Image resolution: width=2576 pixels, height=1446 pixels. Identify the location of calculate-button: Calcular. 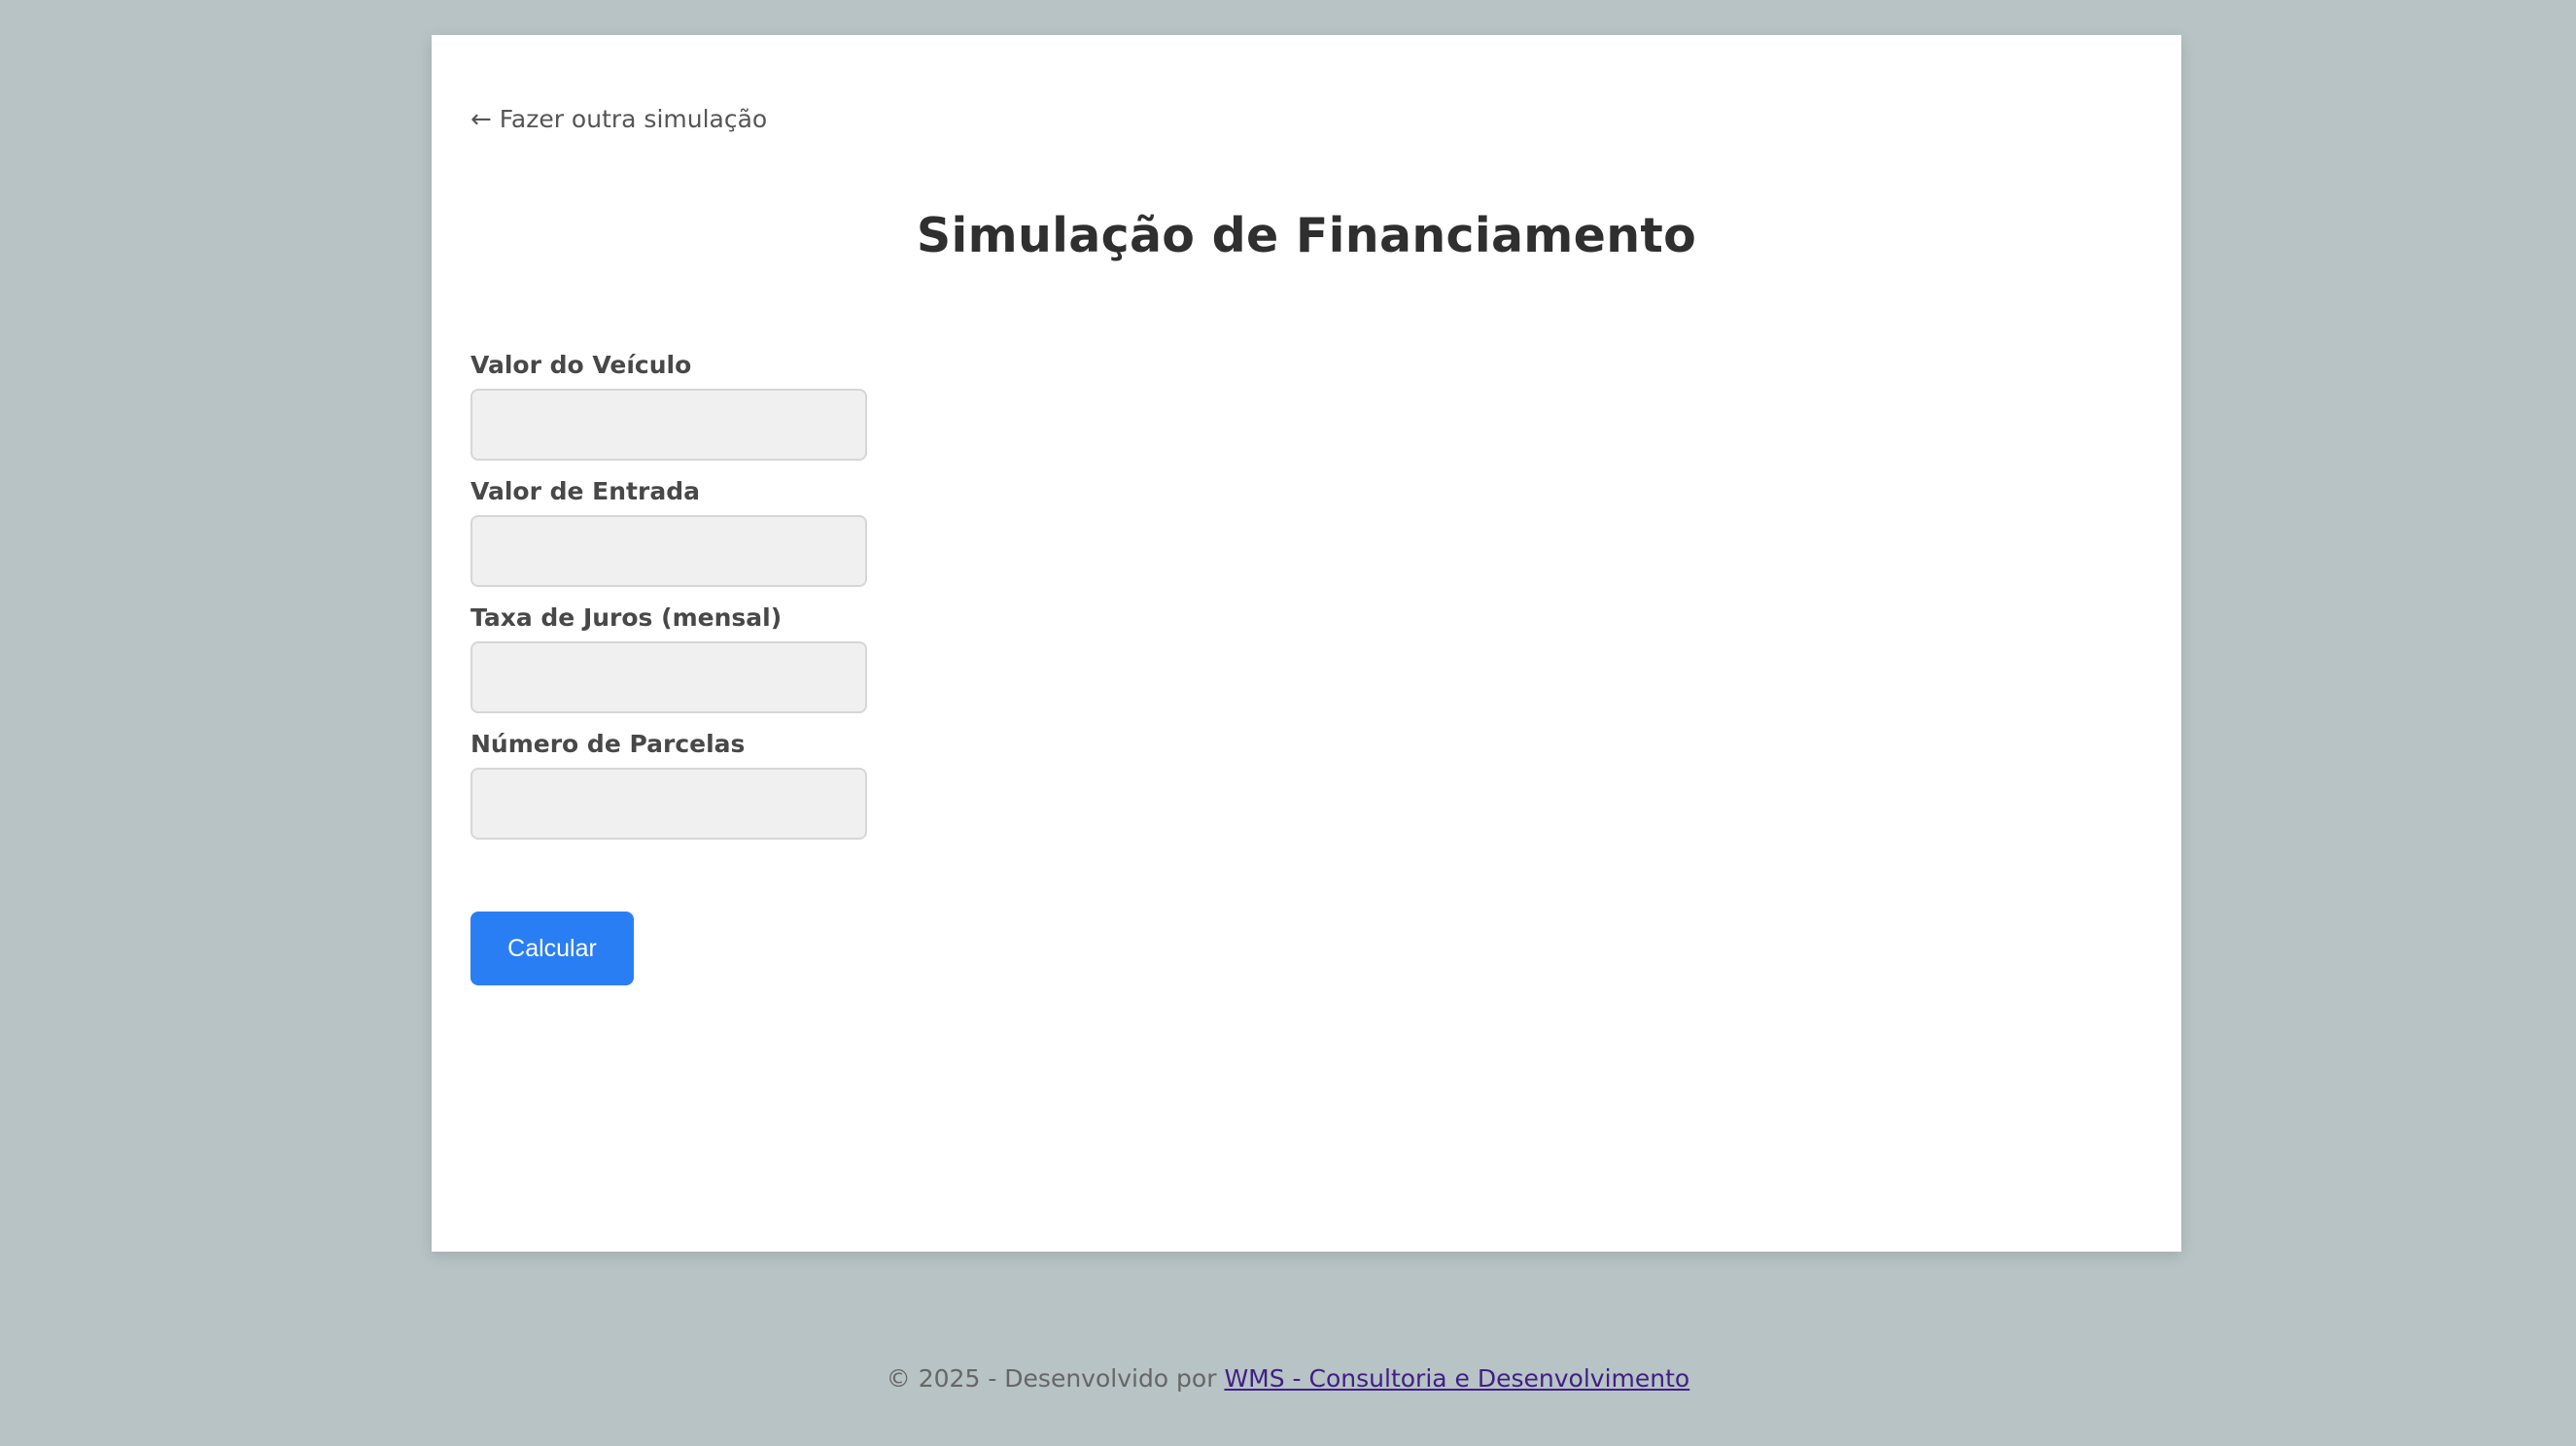
(552, 948).